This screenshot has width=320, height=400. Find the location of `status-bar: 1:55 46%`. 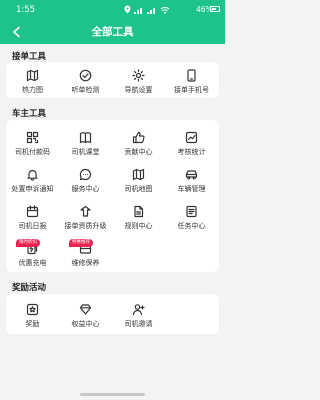

status-bar: 1:55 46% is located at coordinates (112, 10).